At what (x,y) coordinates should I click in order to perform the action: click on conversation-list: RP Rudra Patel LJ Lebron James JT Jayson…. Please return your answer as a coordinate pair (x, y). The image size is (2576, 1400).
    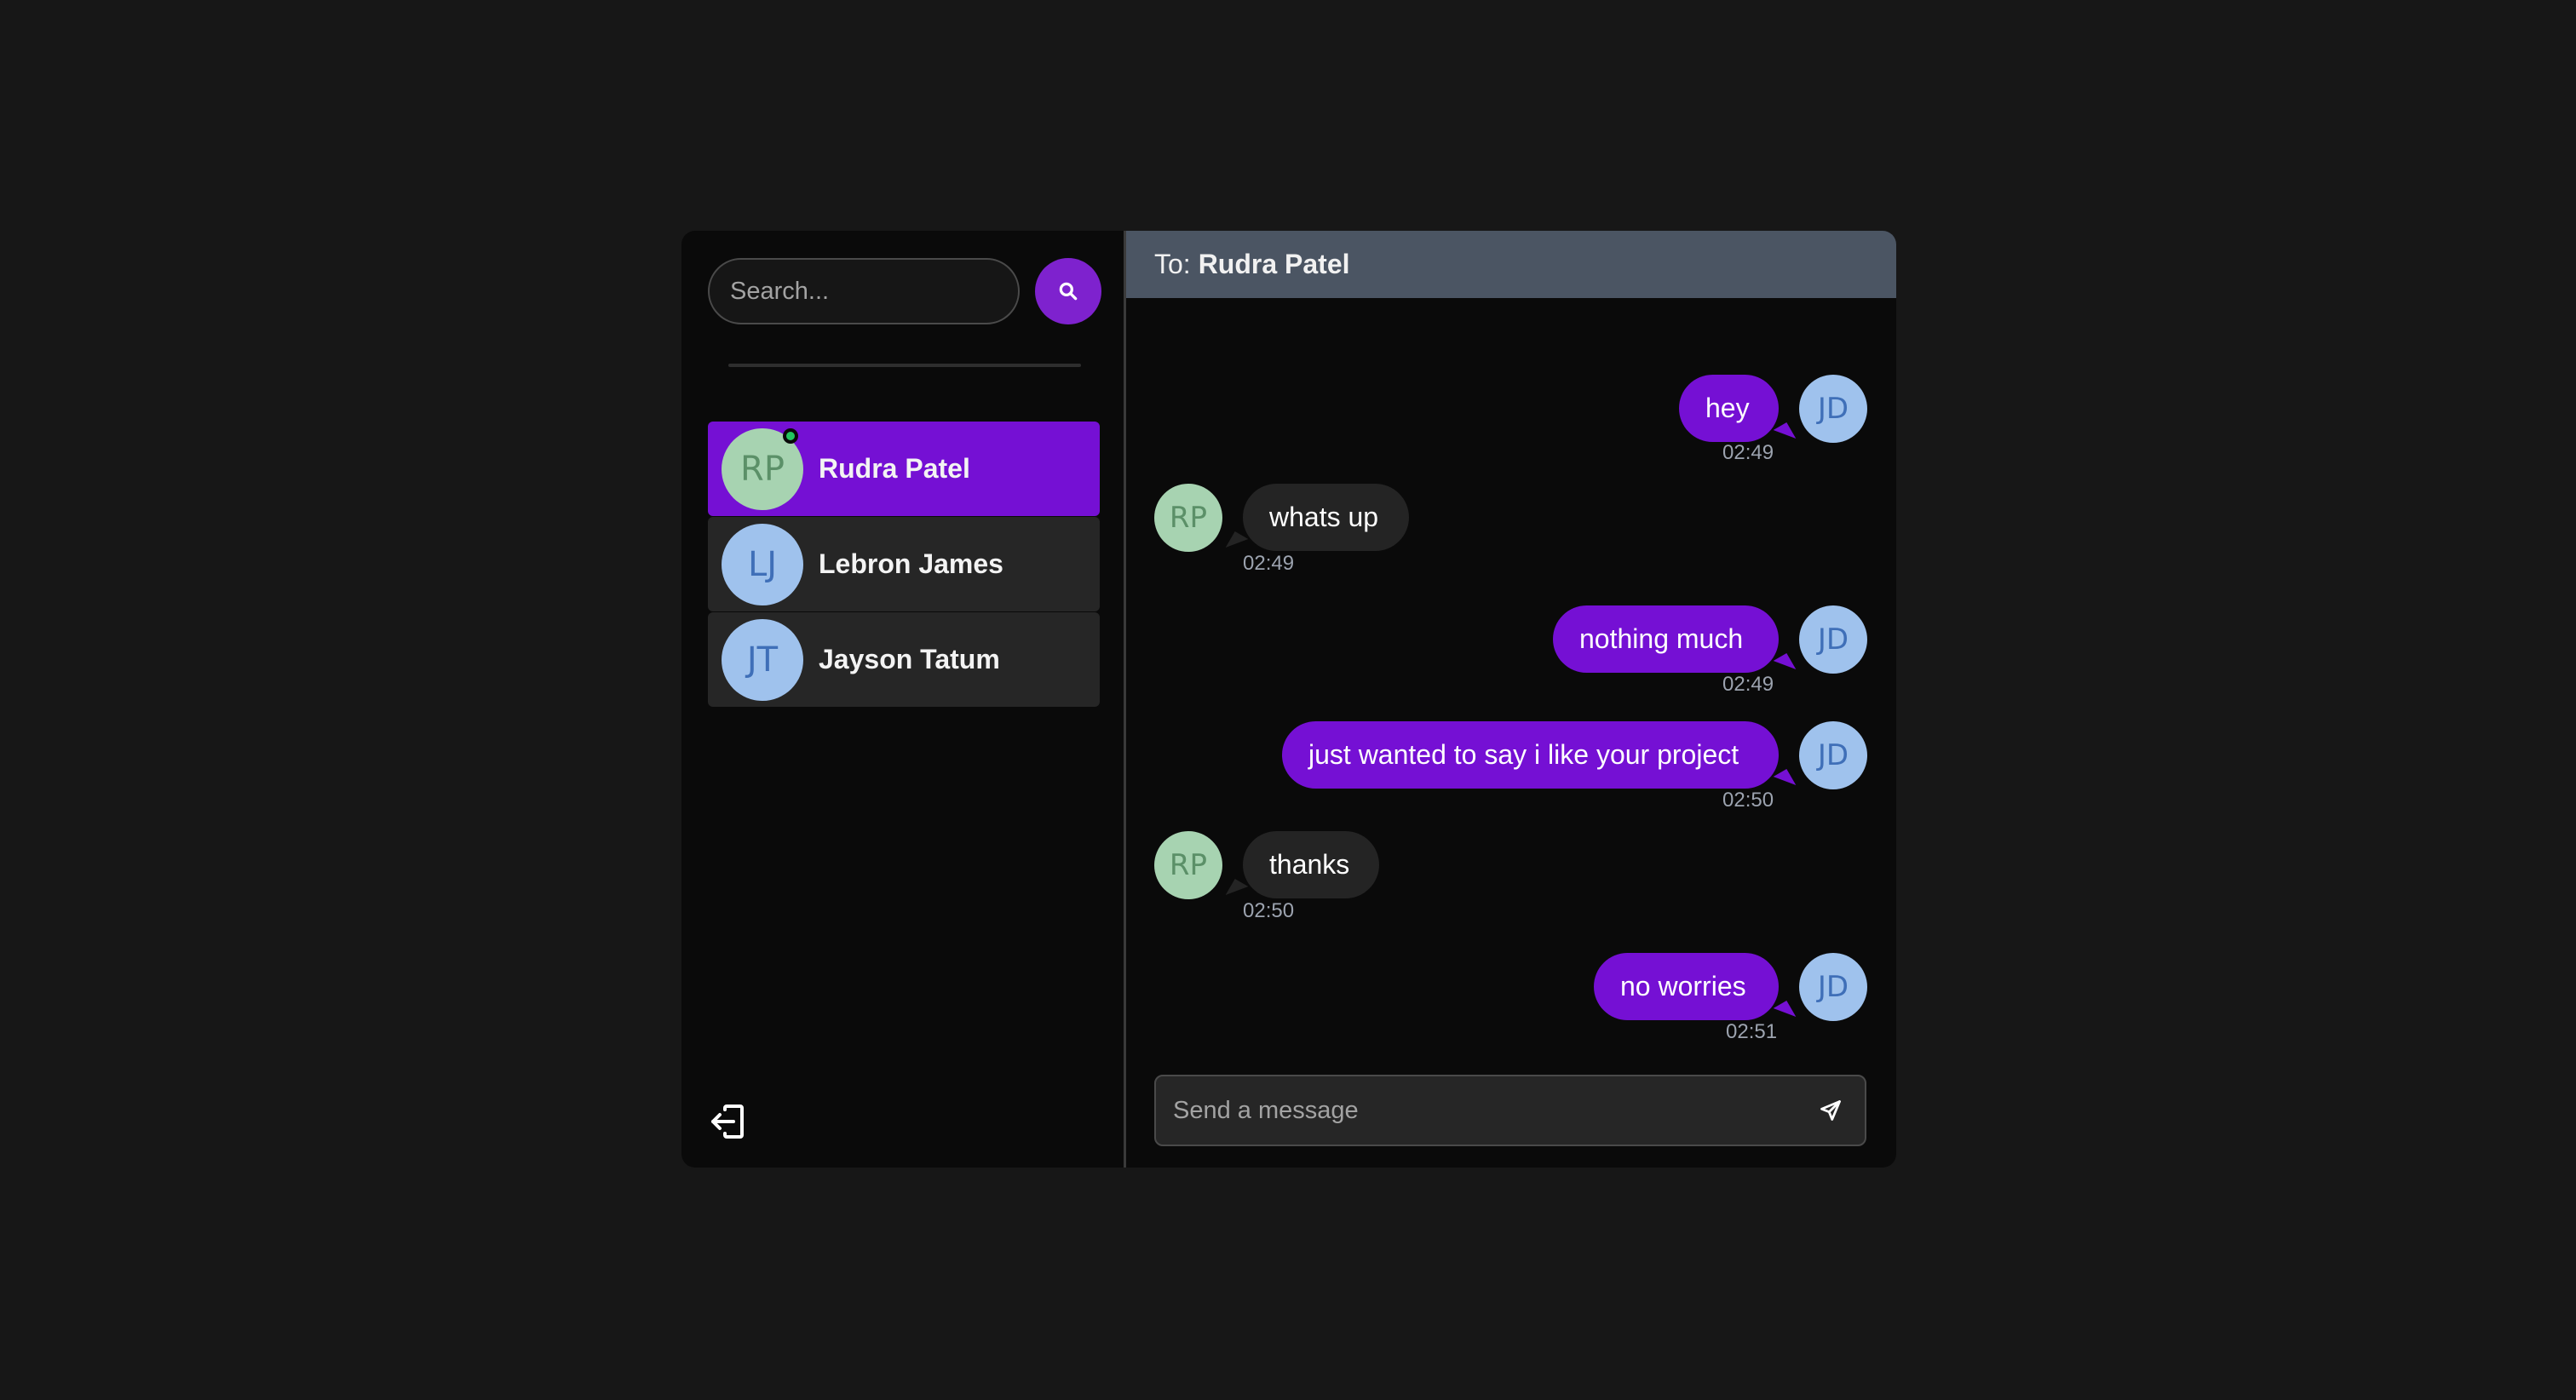
    Looking at the image, I should click on (904, 565).